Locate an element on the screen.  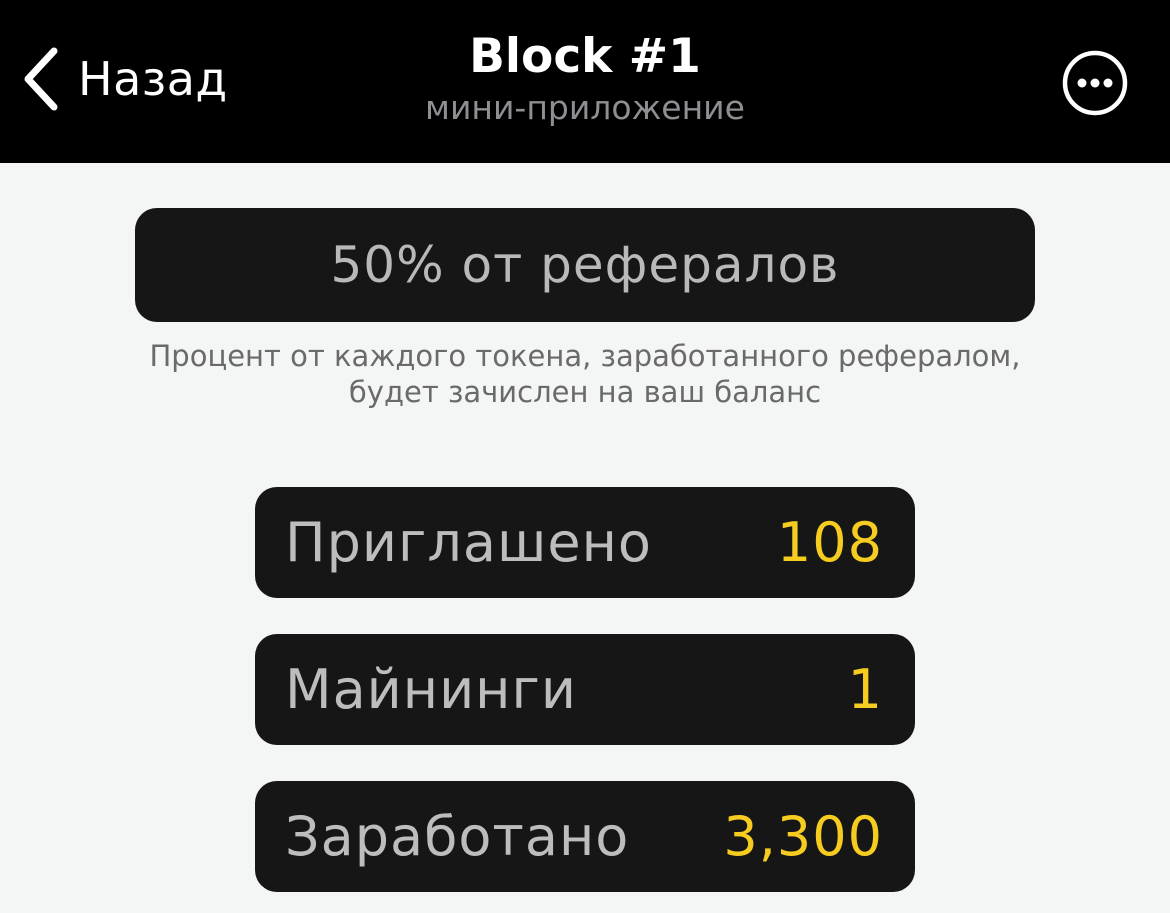
referral-percent-text: 50% от рефералов is located at coordinates (585, 265).